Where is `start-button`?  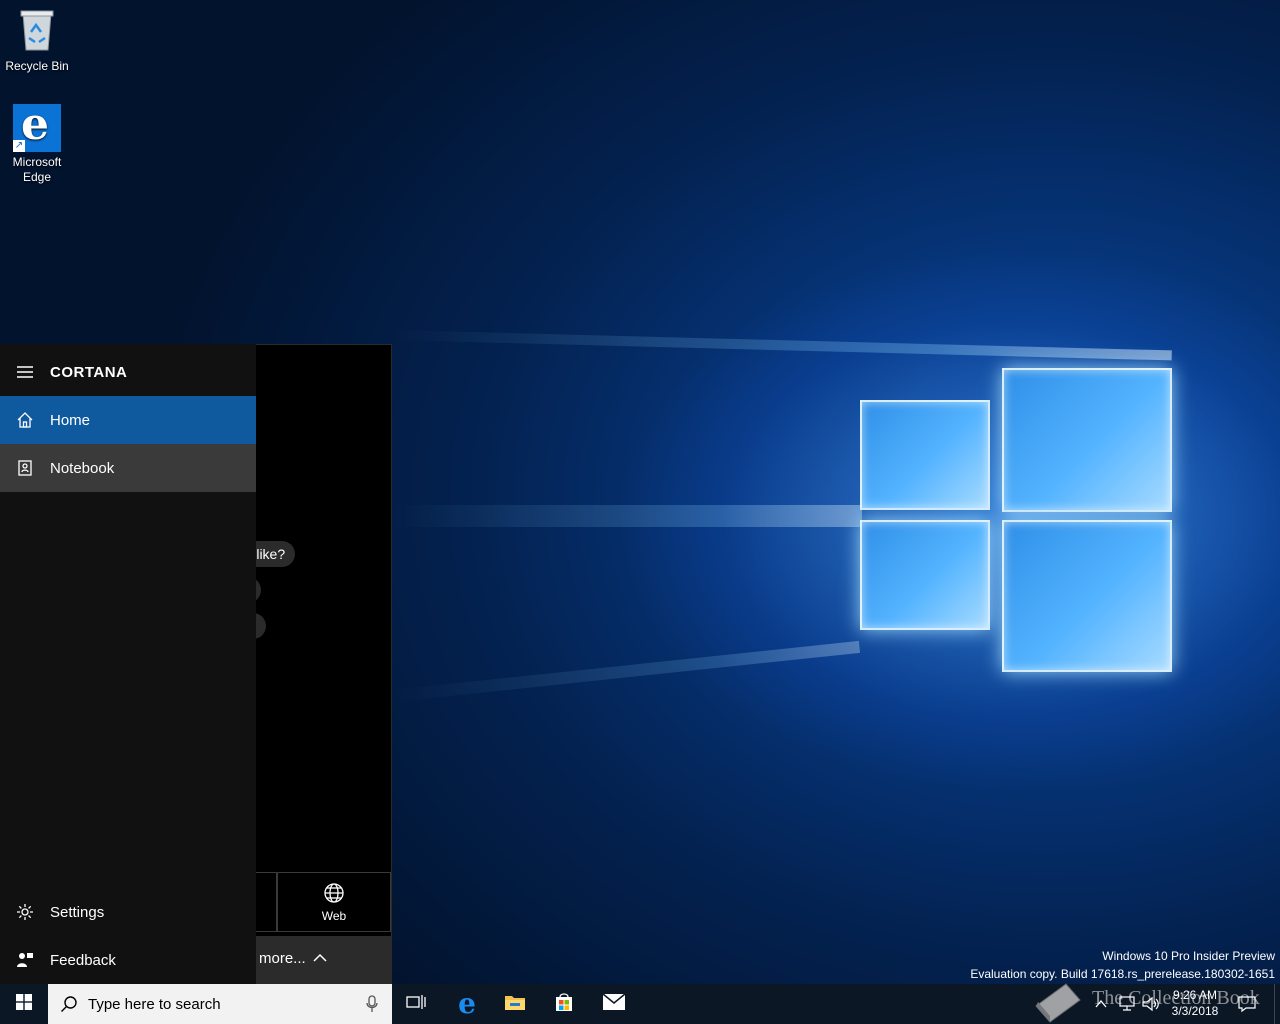
start-button is located at coordinates (24, 1004).